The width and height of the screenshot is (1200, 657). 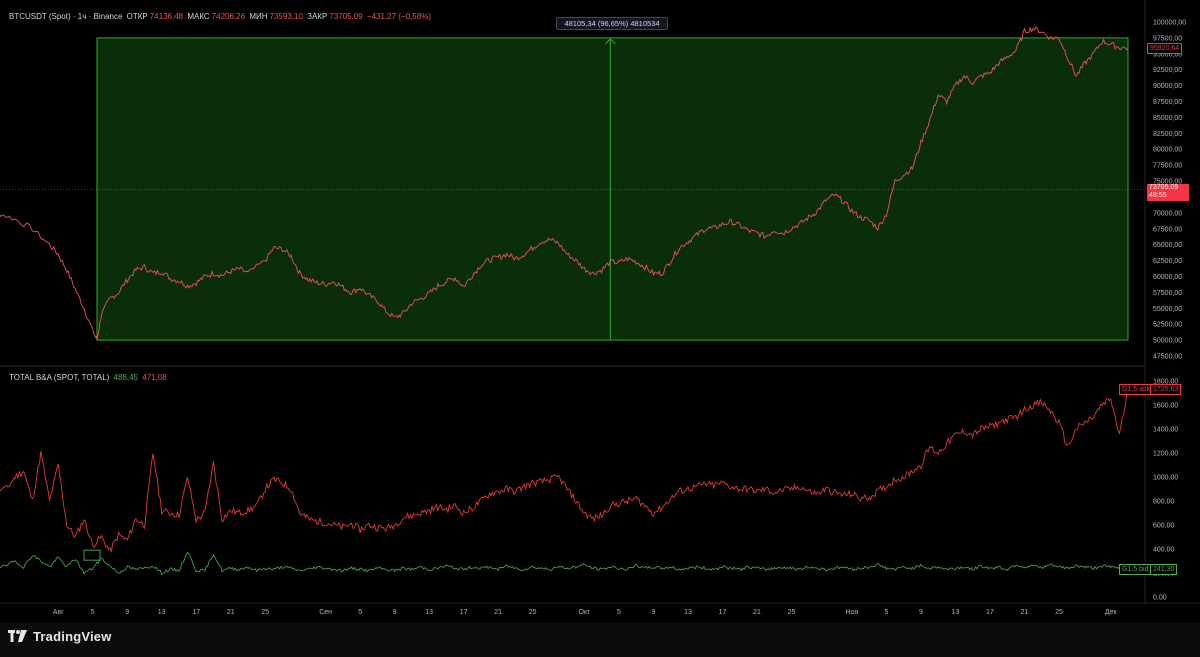 What do you see at coordinates (1167, 325) in the screenshot?
I see `price-tick-label: 52500,00` at bounding box center [1167, 325].